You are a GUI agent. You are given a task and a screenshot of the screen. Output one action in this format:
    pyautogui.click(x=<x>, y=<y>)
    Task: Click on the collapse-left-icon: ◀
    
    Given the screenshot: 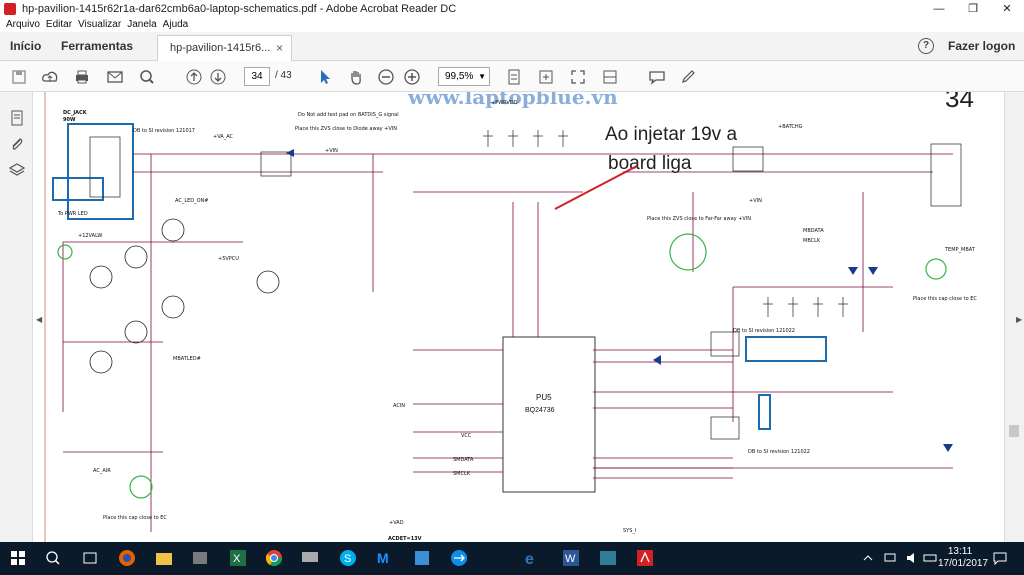 What is the action you would take?
    pyautogui.click(x=39, y=319)
    